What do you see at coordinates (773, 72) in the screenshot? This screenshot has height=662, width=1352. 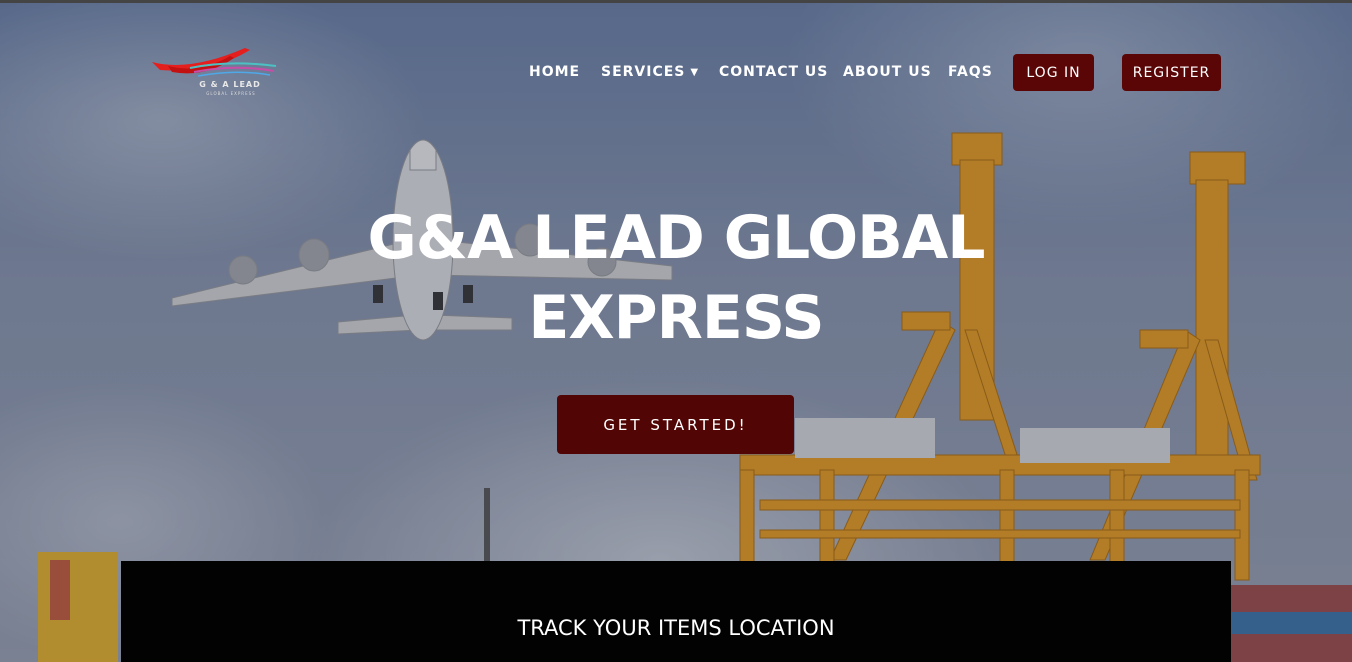 I see `nav-contact: CONTACT US` at bounding box center [773, 72].